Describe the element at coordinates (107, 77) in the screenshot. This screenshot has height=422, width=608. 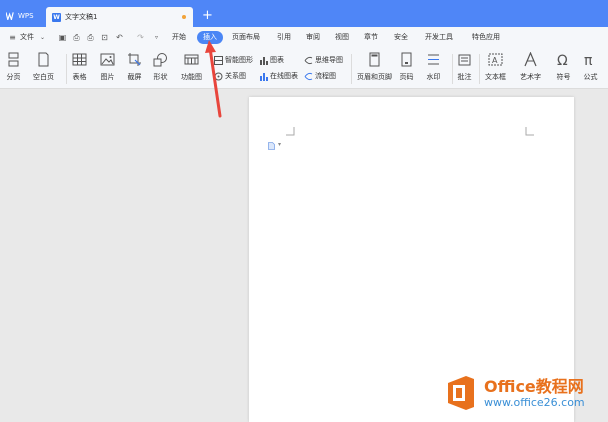
I see `picture-label: 图片` at that location.